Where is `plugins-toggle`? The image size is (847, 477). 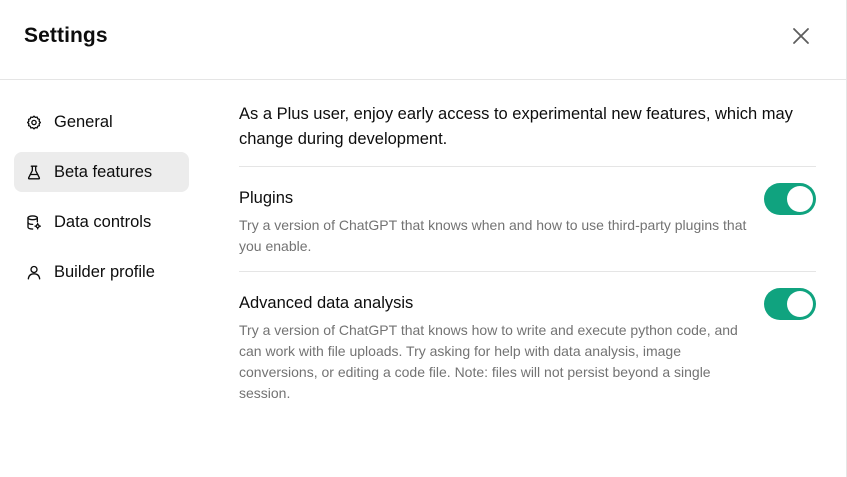
plugins-toggle is located at coordinates (790, 199).